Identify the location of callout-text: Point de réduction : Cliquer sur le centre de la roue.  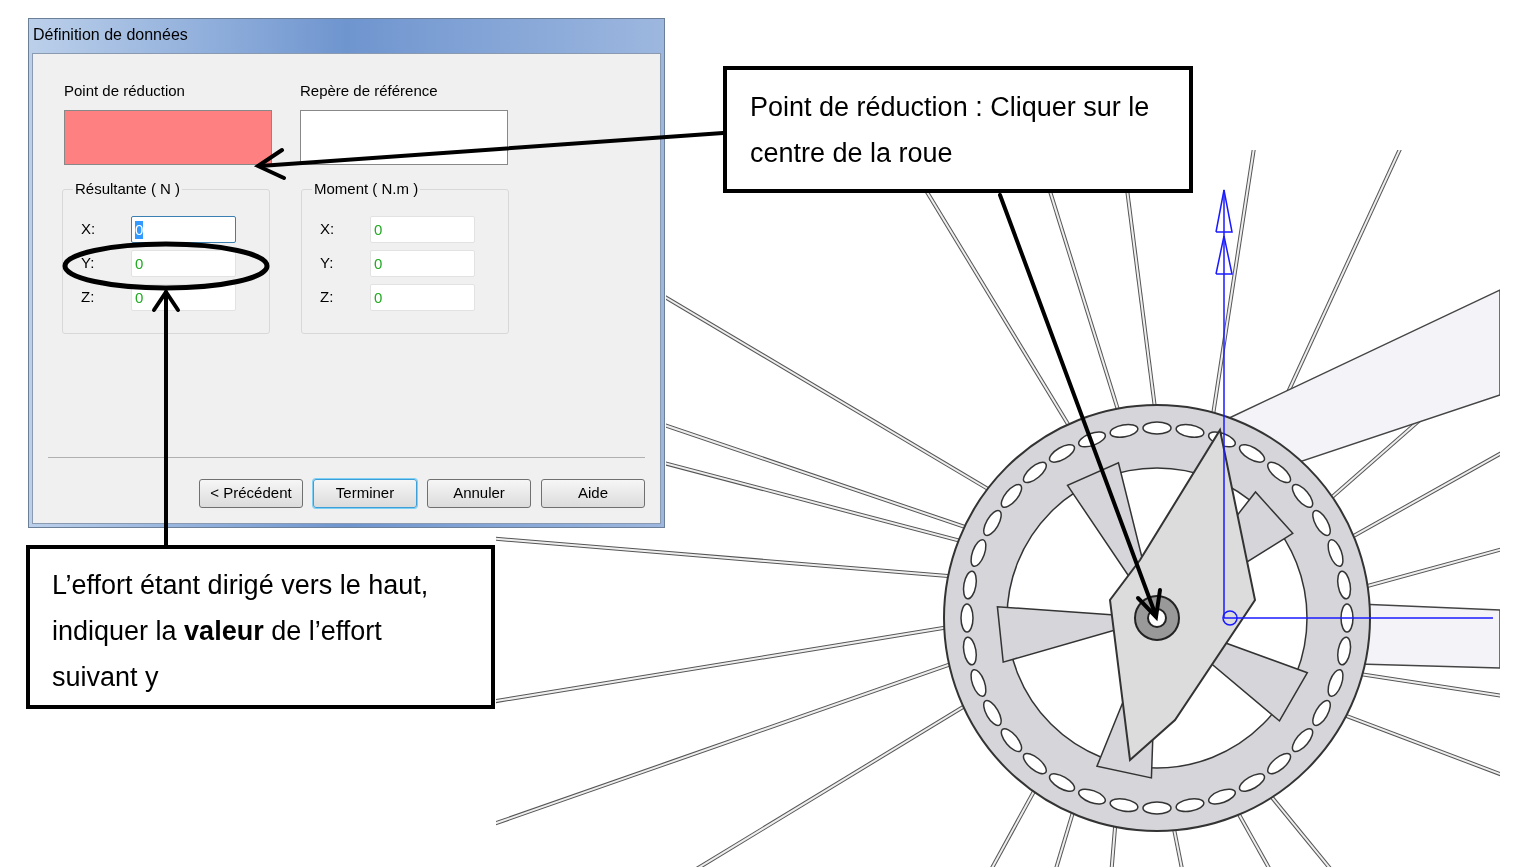
(958, 129).